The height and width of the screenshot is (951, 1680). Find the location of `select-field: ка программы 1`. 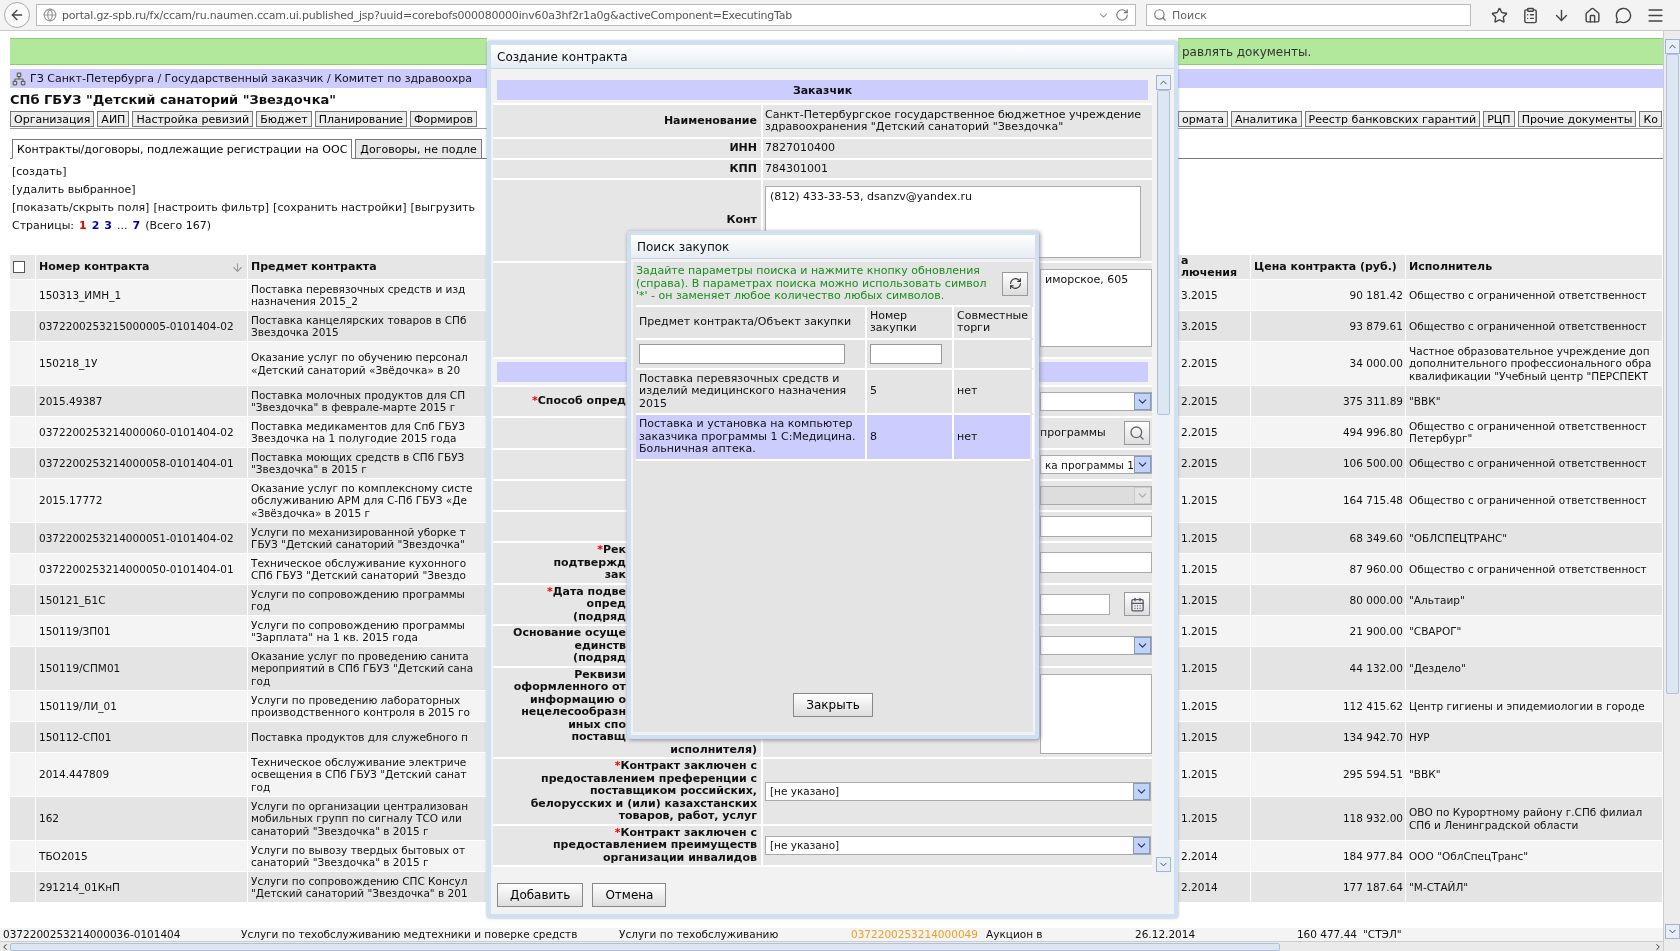

select-field: ка программы 1 is located at coordinates (1096, 464).